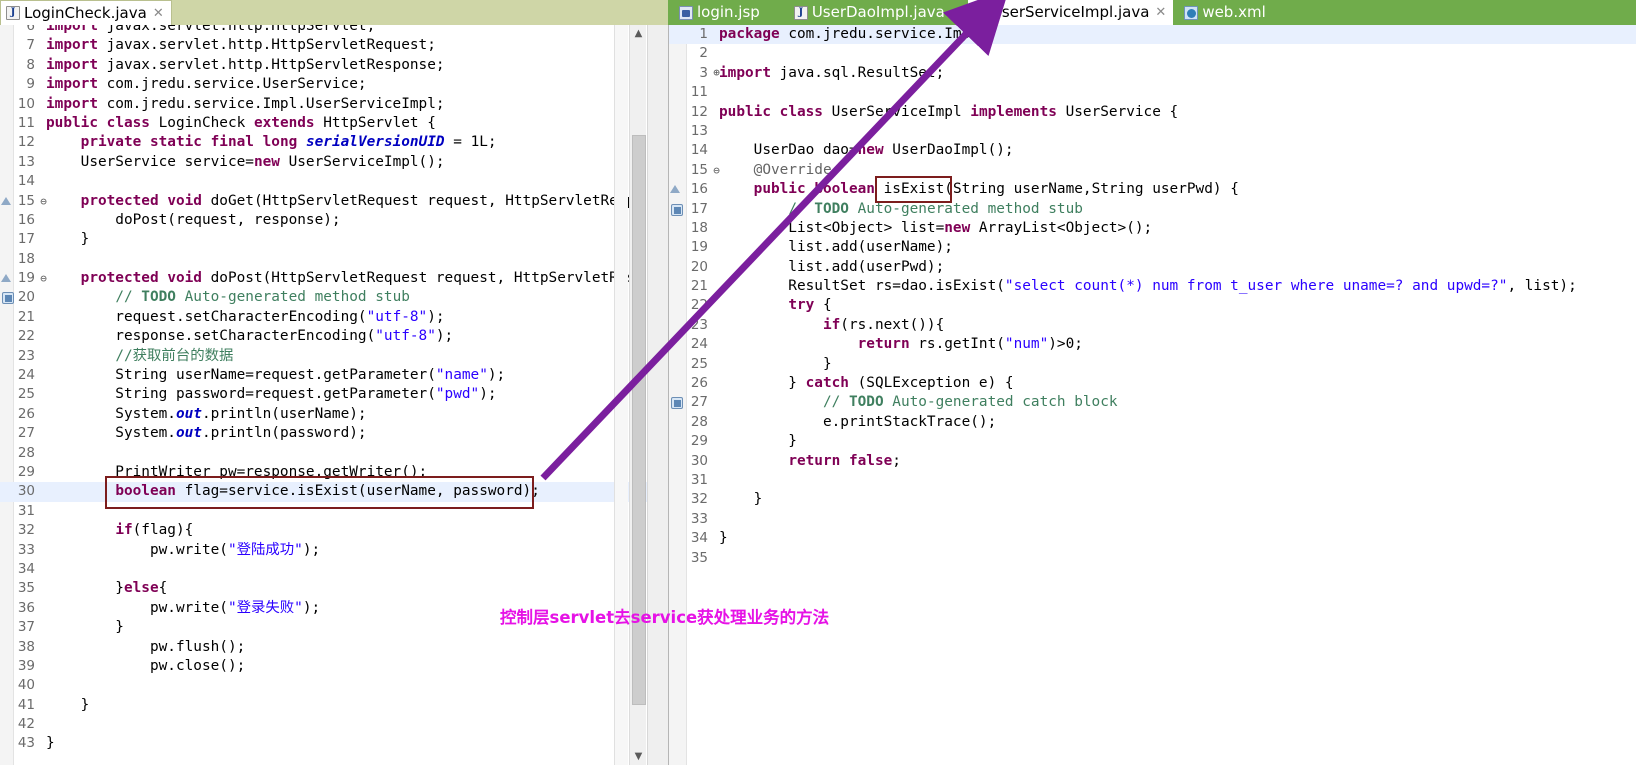 The height and width of the screenshot is (765, 1636). I want to click on code-line: 6 import javax.servlet.http.HttpServlet;, so click(334, 30).